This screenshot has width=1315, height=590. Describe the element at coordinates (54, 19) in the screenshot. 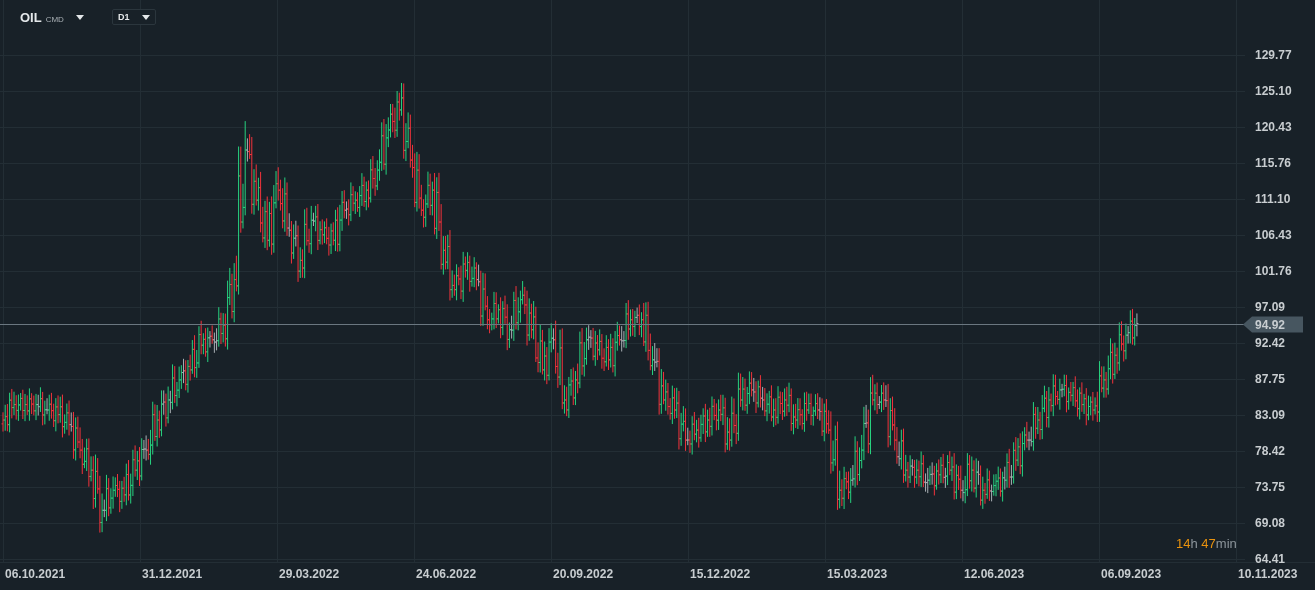

I see `market-label: CMD` at that location.